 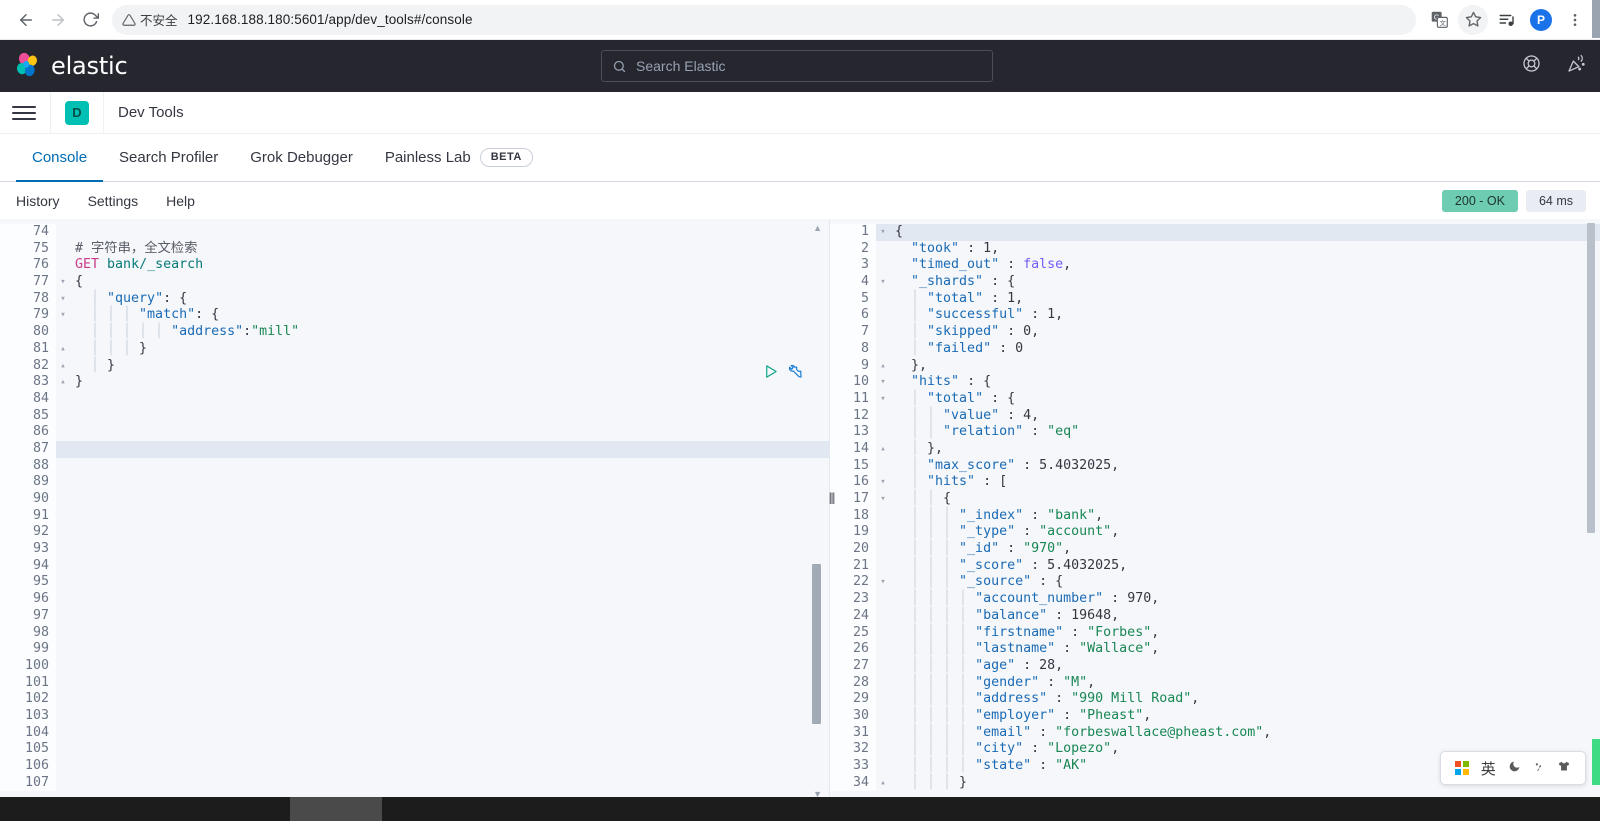 What do you see at coordinates (1538, 768) in the screenshot?
I see `punctuation-icon` at bounding box center [1538, 768].